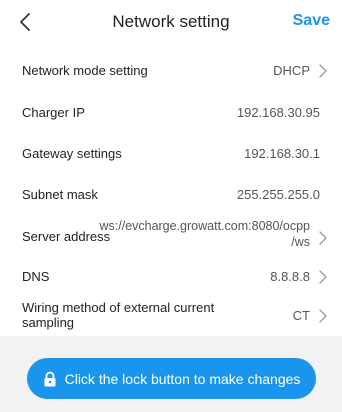 This screenshot has height=412, width=342. What do you see at coordinates (204, 226) in the screenshot?
I see `server-address-value-line1: ws://evcharge.growatt.com:8080/ocpp` at bounding box center [204, 226].